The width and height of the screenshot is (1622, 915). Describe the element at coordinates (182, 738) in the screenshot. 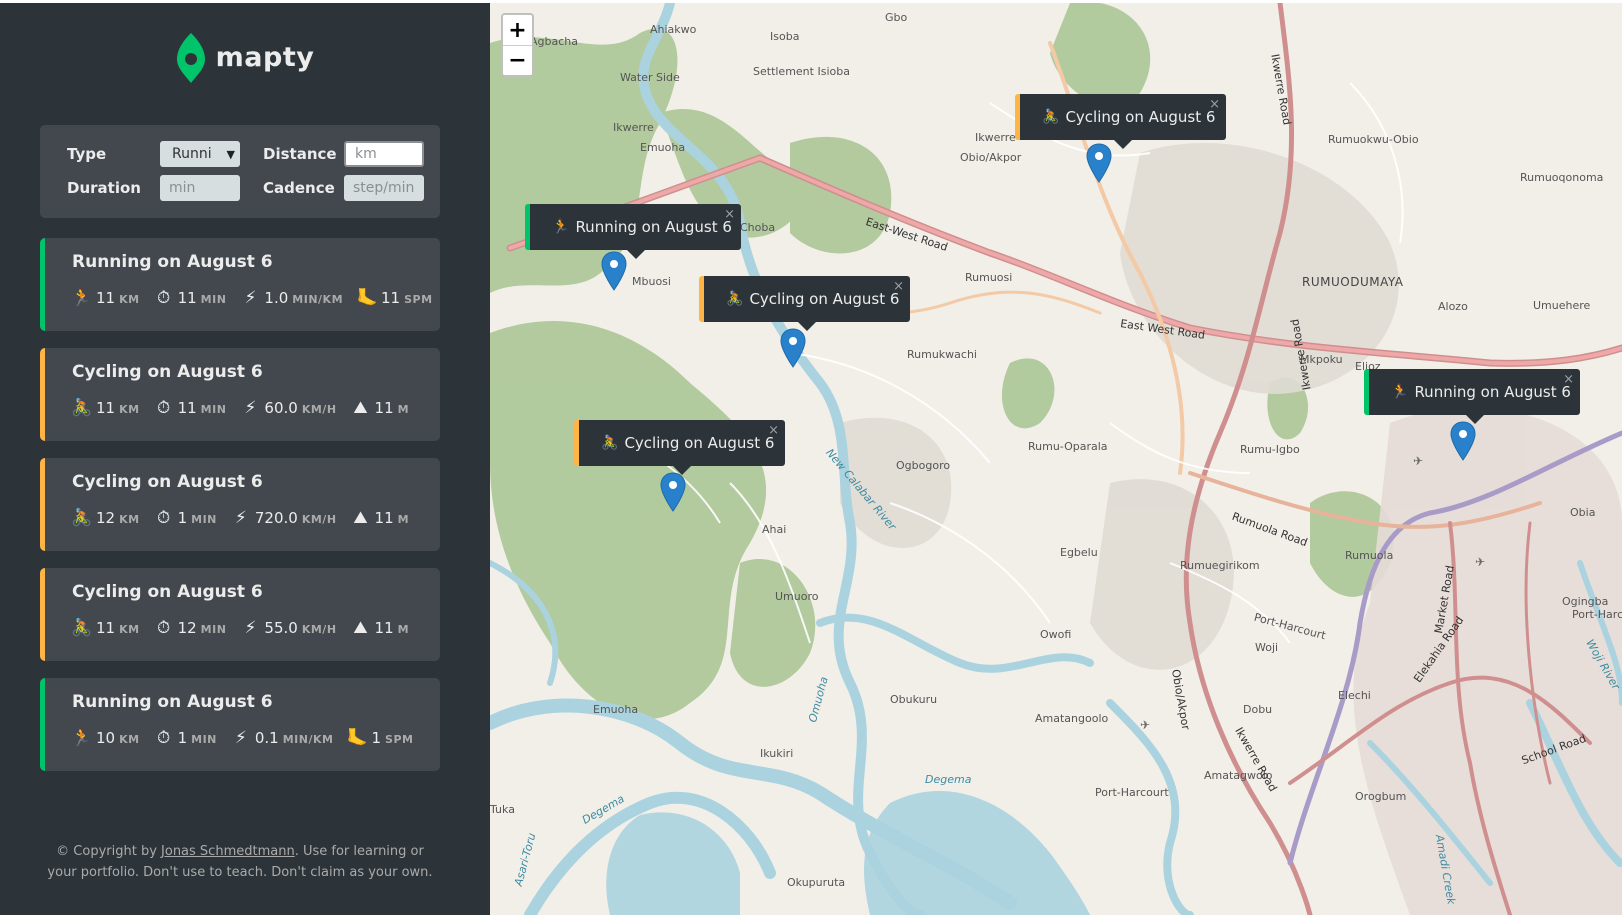

I see `workout-value: 1` at that location.